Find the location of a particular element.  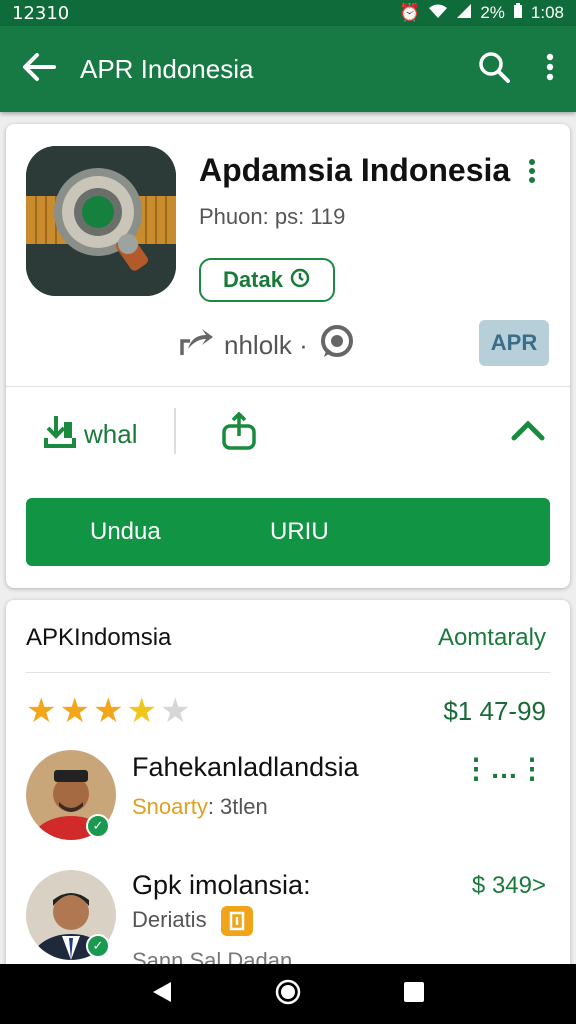

button-label-left: Undua is located at coordinates (125, 531).